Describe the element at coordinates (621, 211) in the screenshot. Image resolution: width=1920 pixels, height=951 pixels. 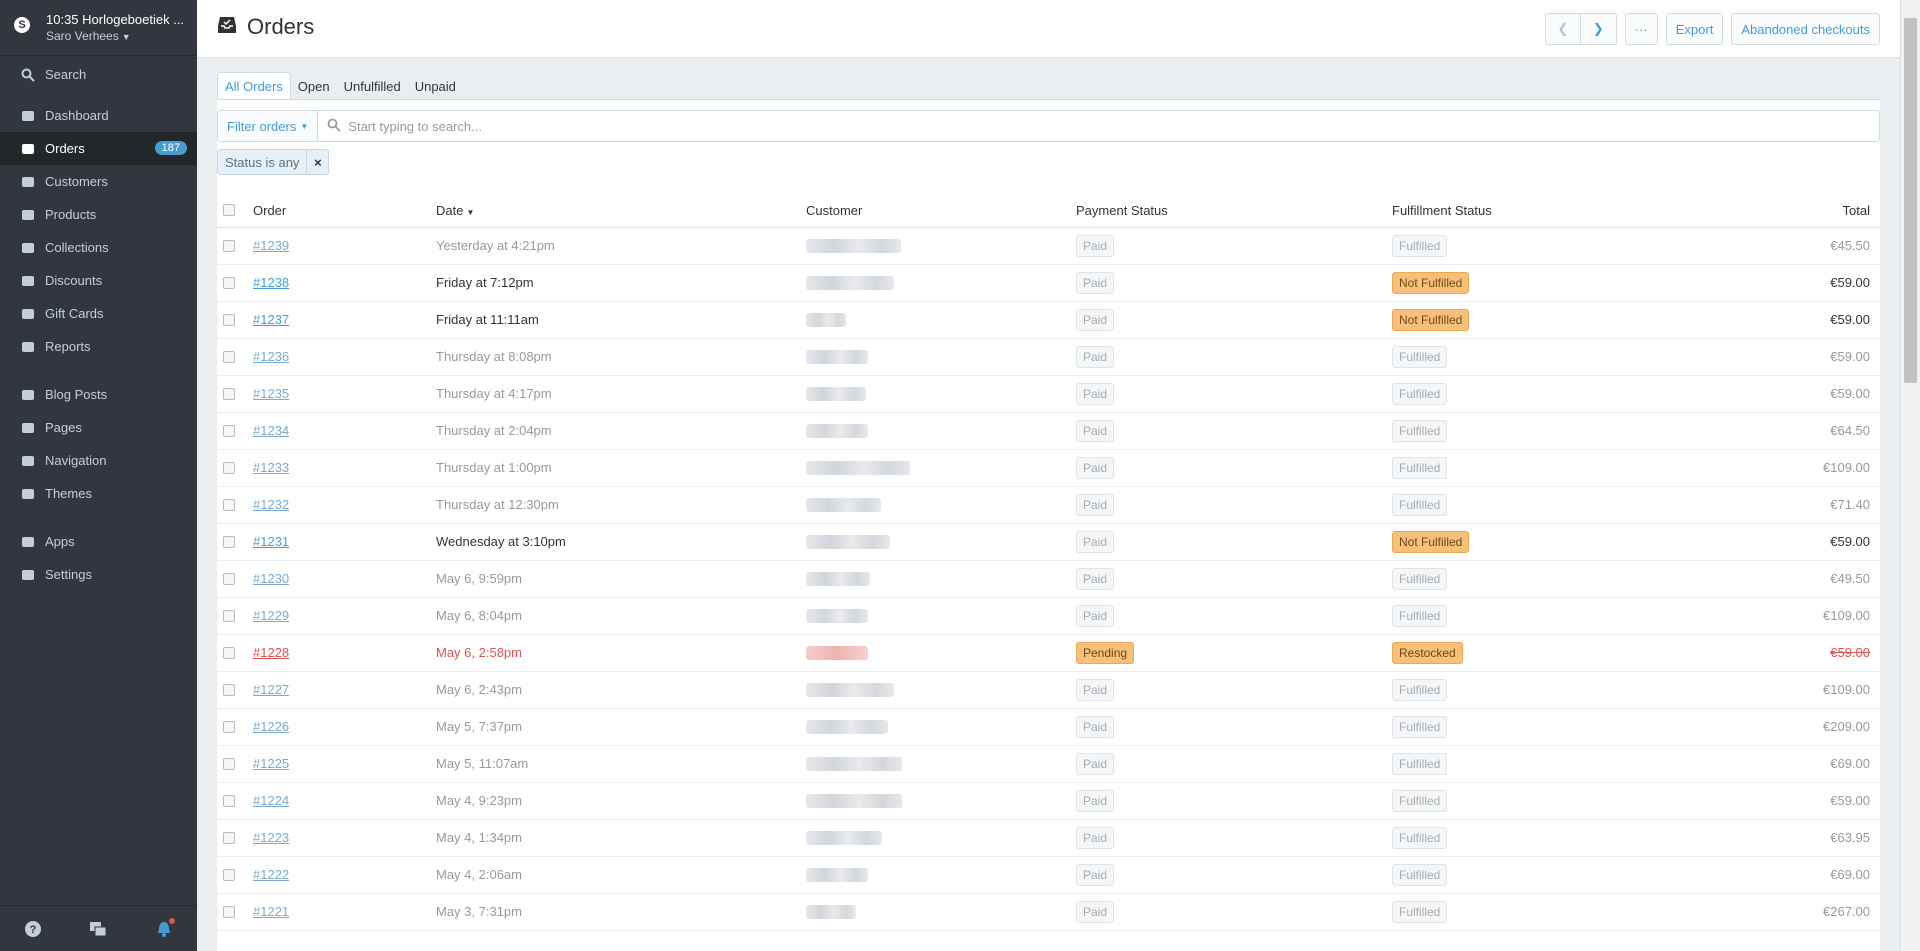
I see `column-date: Date ▼` at that location.